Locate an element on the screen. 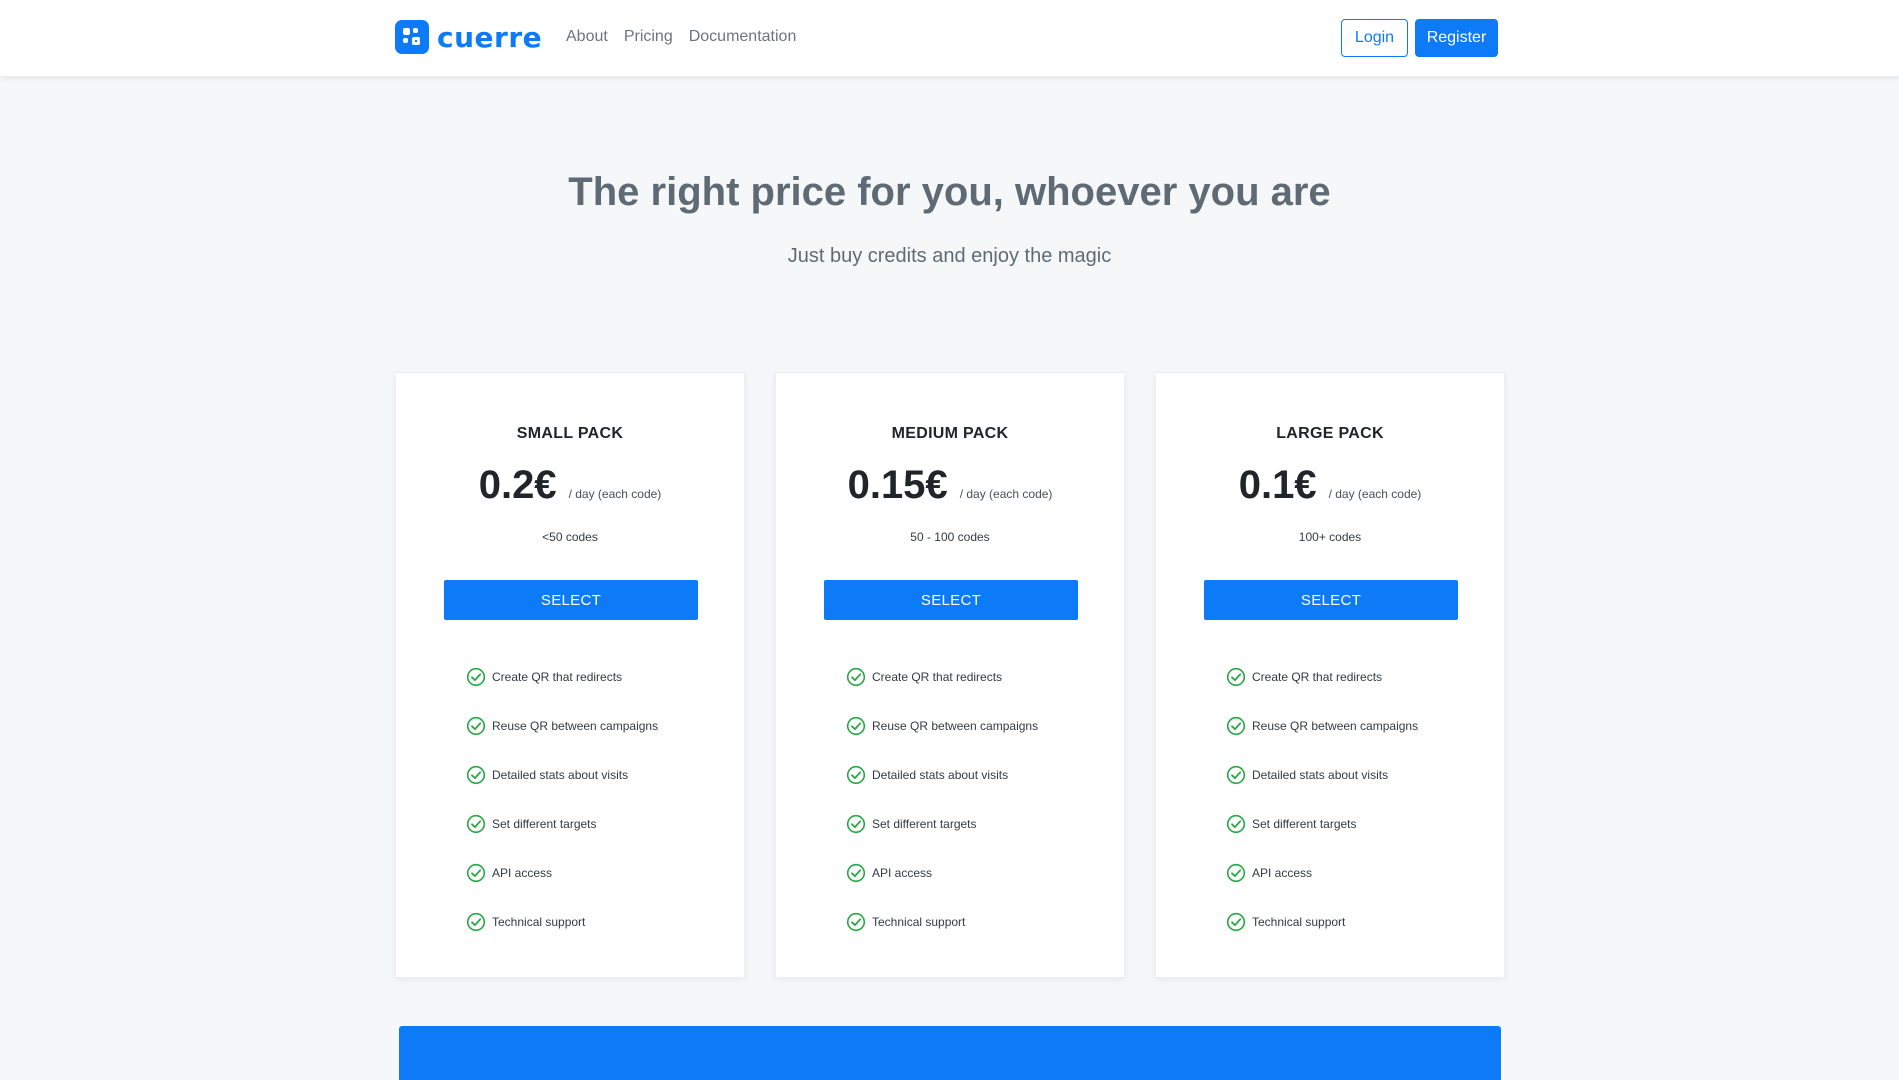  brand-link: cuerre is located at coordinates (468, 37).